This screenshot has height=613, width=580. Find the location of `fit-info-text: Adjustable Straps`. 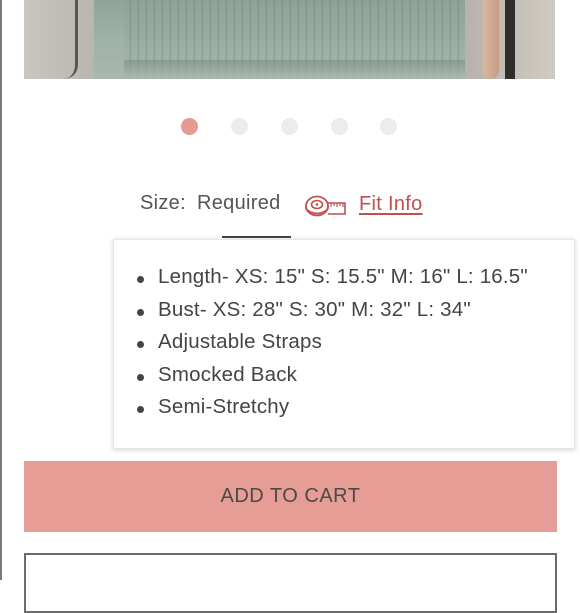

fit-info-text: Adjustable Straps is located at coordinates (240, 341).